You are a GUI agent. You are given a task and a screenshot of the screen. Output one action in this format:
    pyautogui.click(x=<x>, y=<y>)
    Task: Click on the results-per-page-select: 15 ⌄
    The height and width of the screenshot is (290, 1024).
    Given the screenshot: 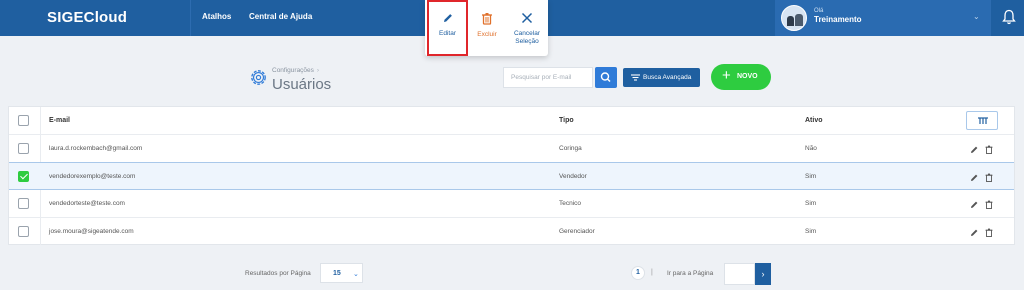 What is the action you would take?
    pyautogui.click(x=341, y=273)
    